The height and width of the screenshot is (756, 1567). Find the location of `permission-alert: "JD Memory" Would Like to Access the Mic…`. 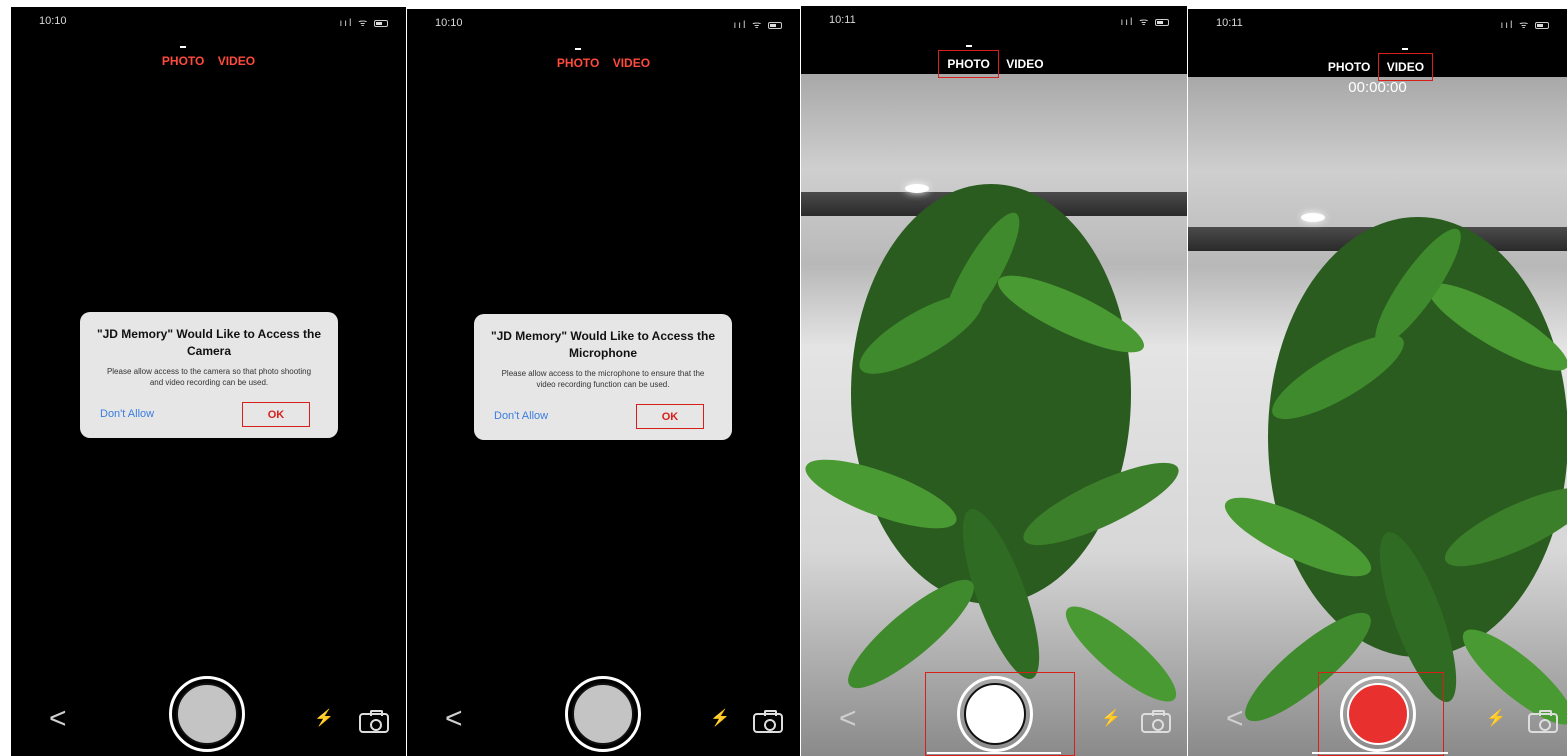

permission-alert: "JD Memory" Would Like to Access the Mic… is located at coordinates (603, 377).